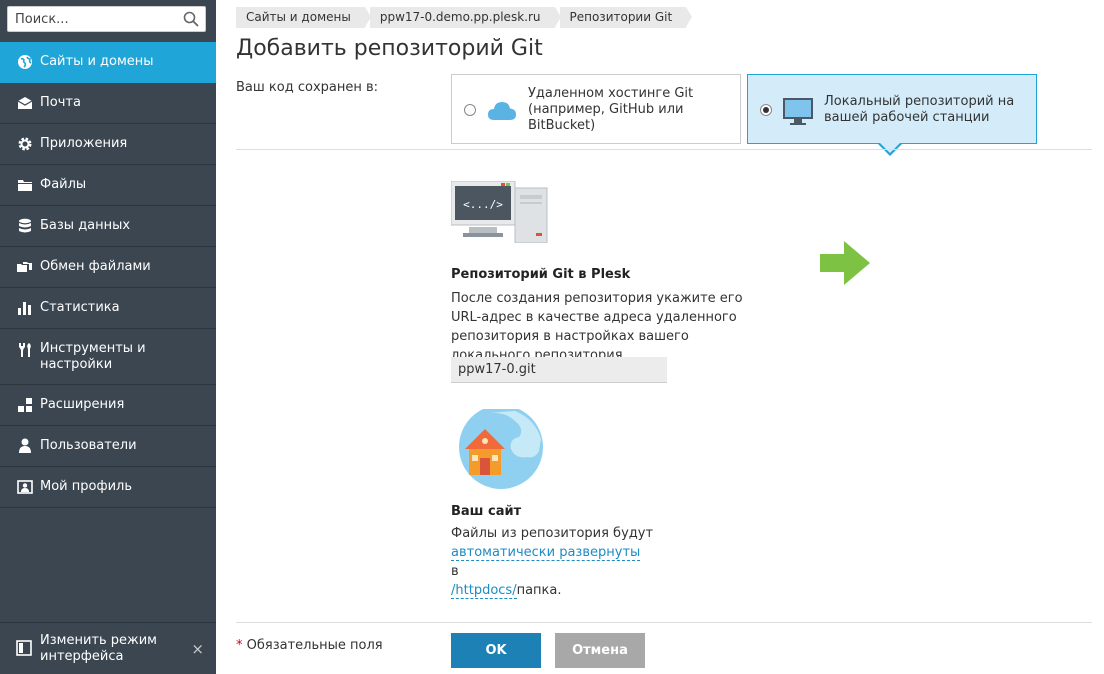 The image size is (1104, 674). I want to click on sidebar-item-users: Пользователи, so click(108, 446).